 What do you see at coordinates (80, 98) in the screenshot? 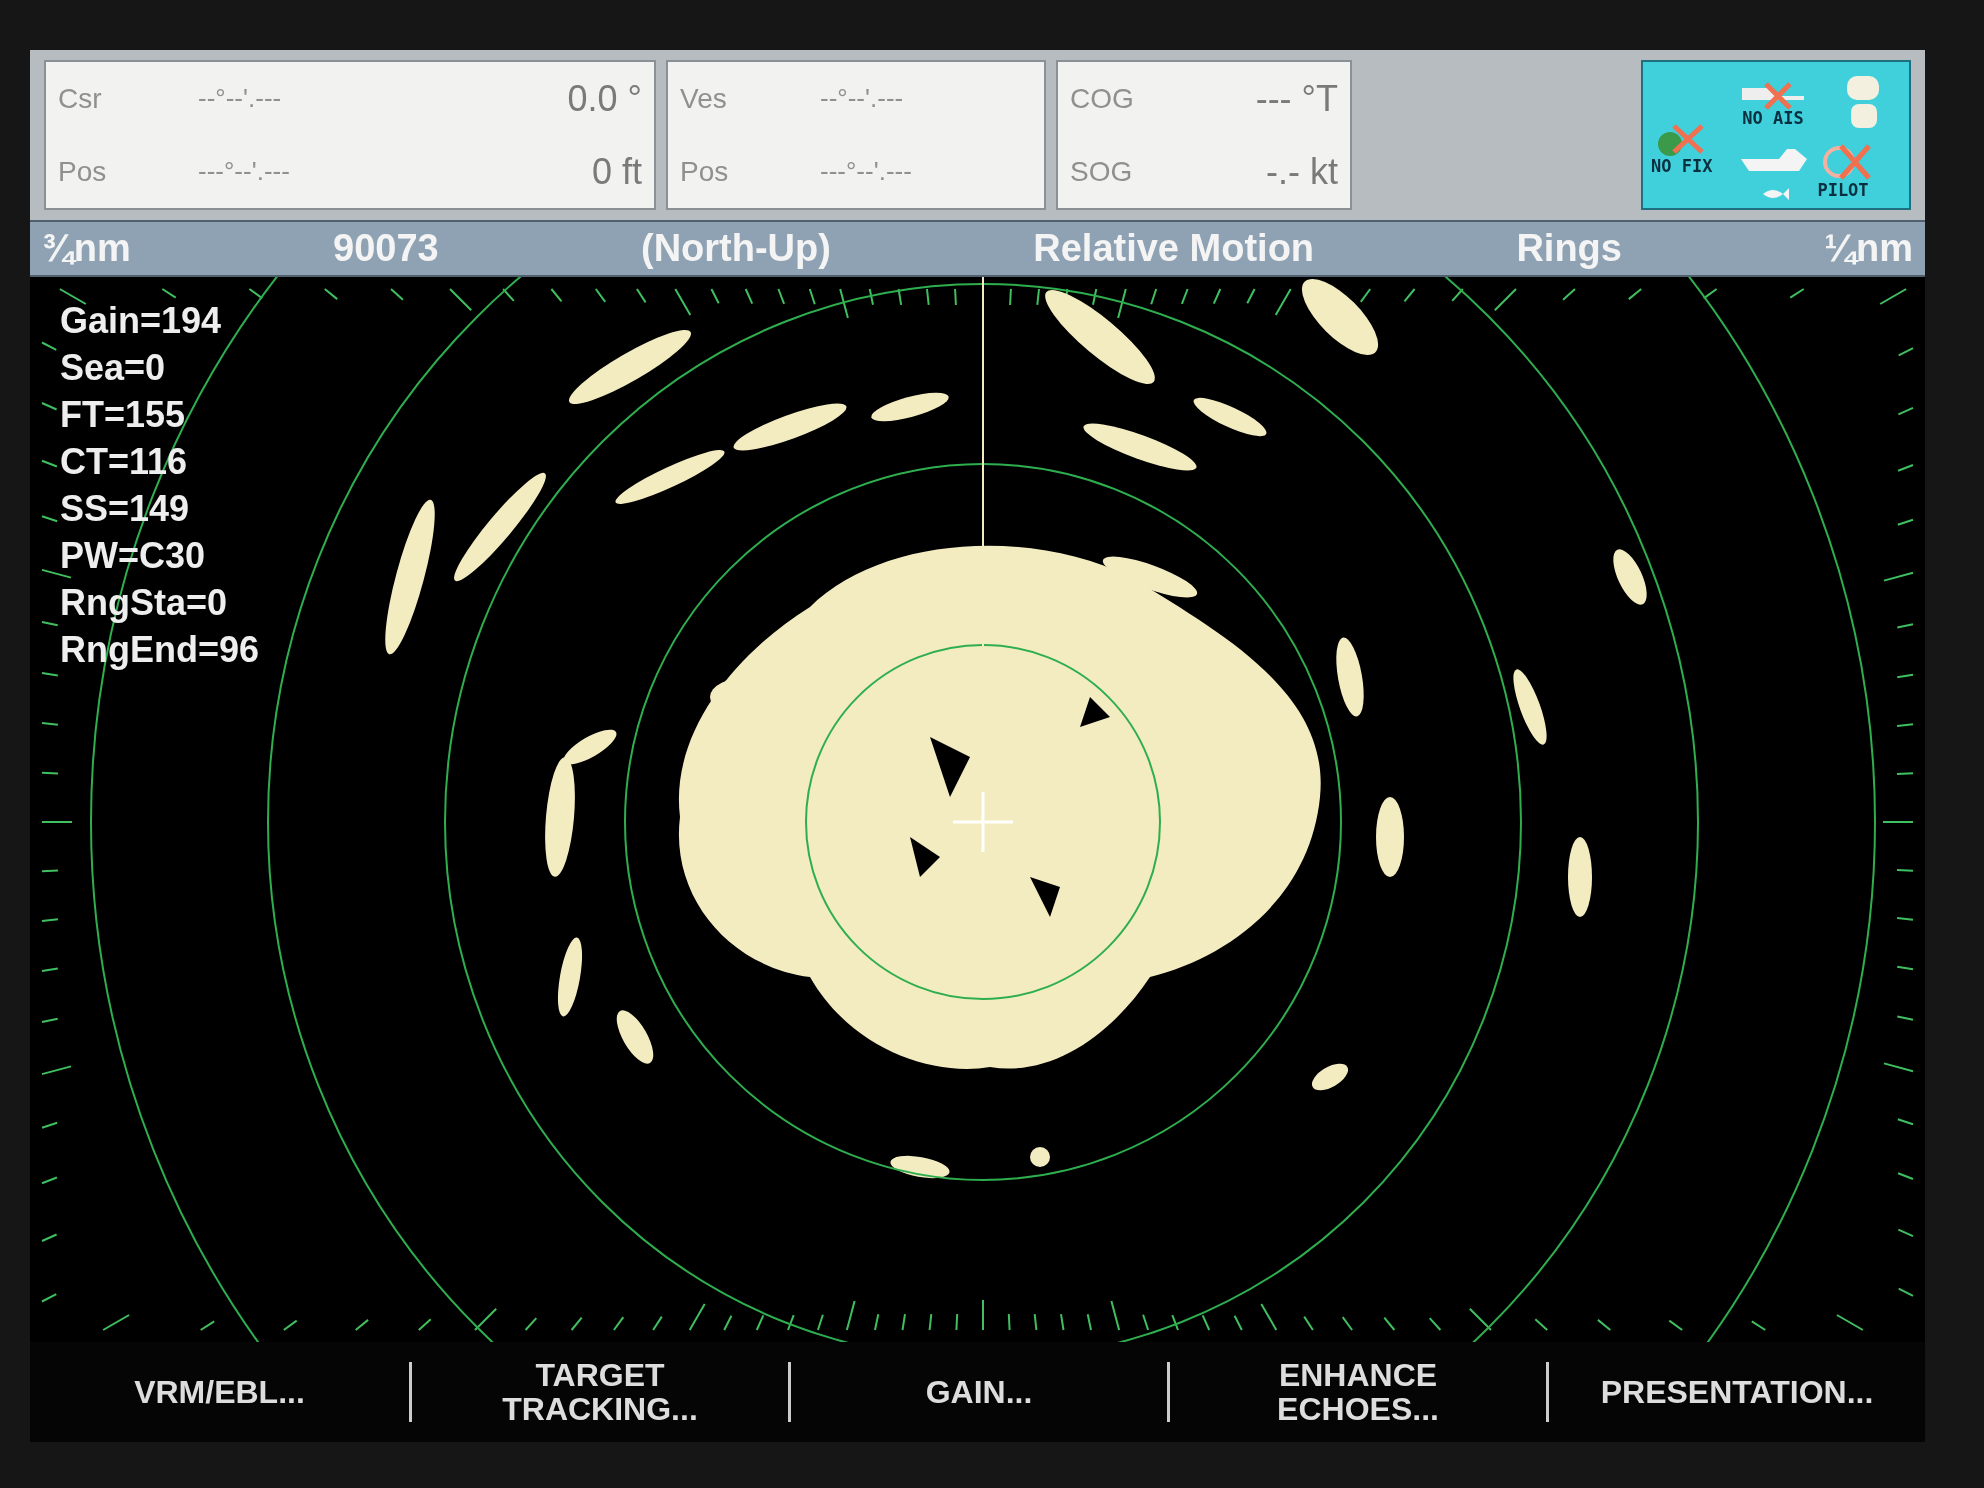
I see `field-label: Csr` at bounding box center [80, 98].